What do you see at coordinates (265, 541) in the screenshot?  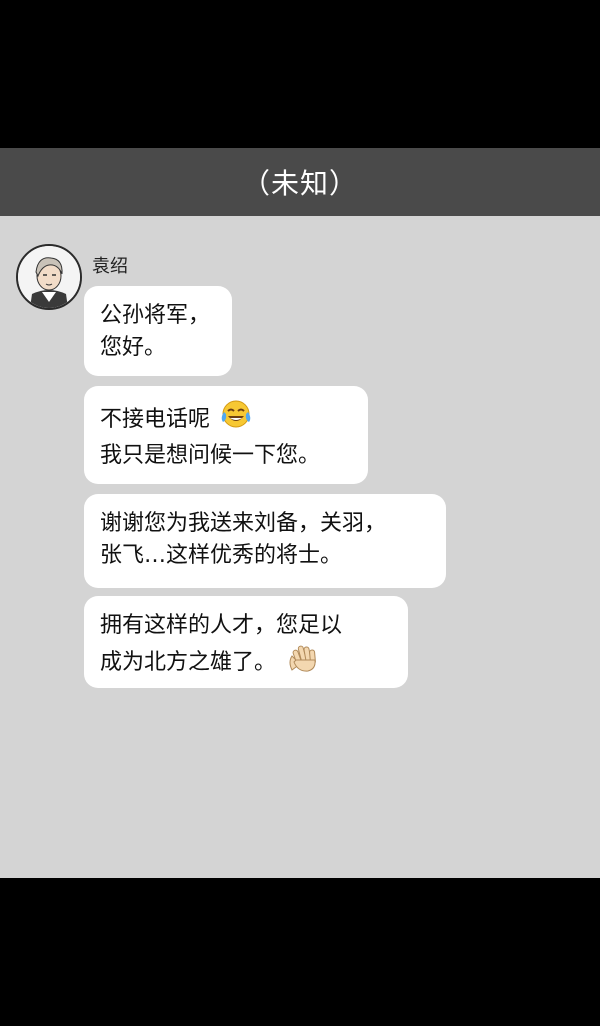 I see `message-bubble-3: 谢谢您为我送来刘备，关羽， 张飞…这样优秀的将士。` at bounding box center [265, 541].